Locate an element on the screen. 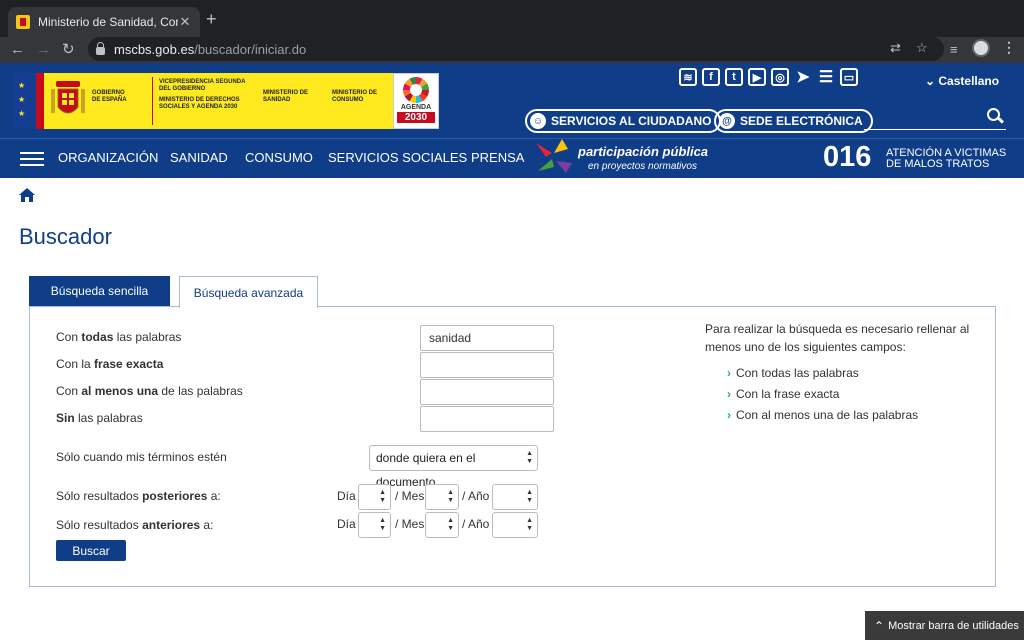  monitor-icon: ▭ is located at coordinates (849, 77).